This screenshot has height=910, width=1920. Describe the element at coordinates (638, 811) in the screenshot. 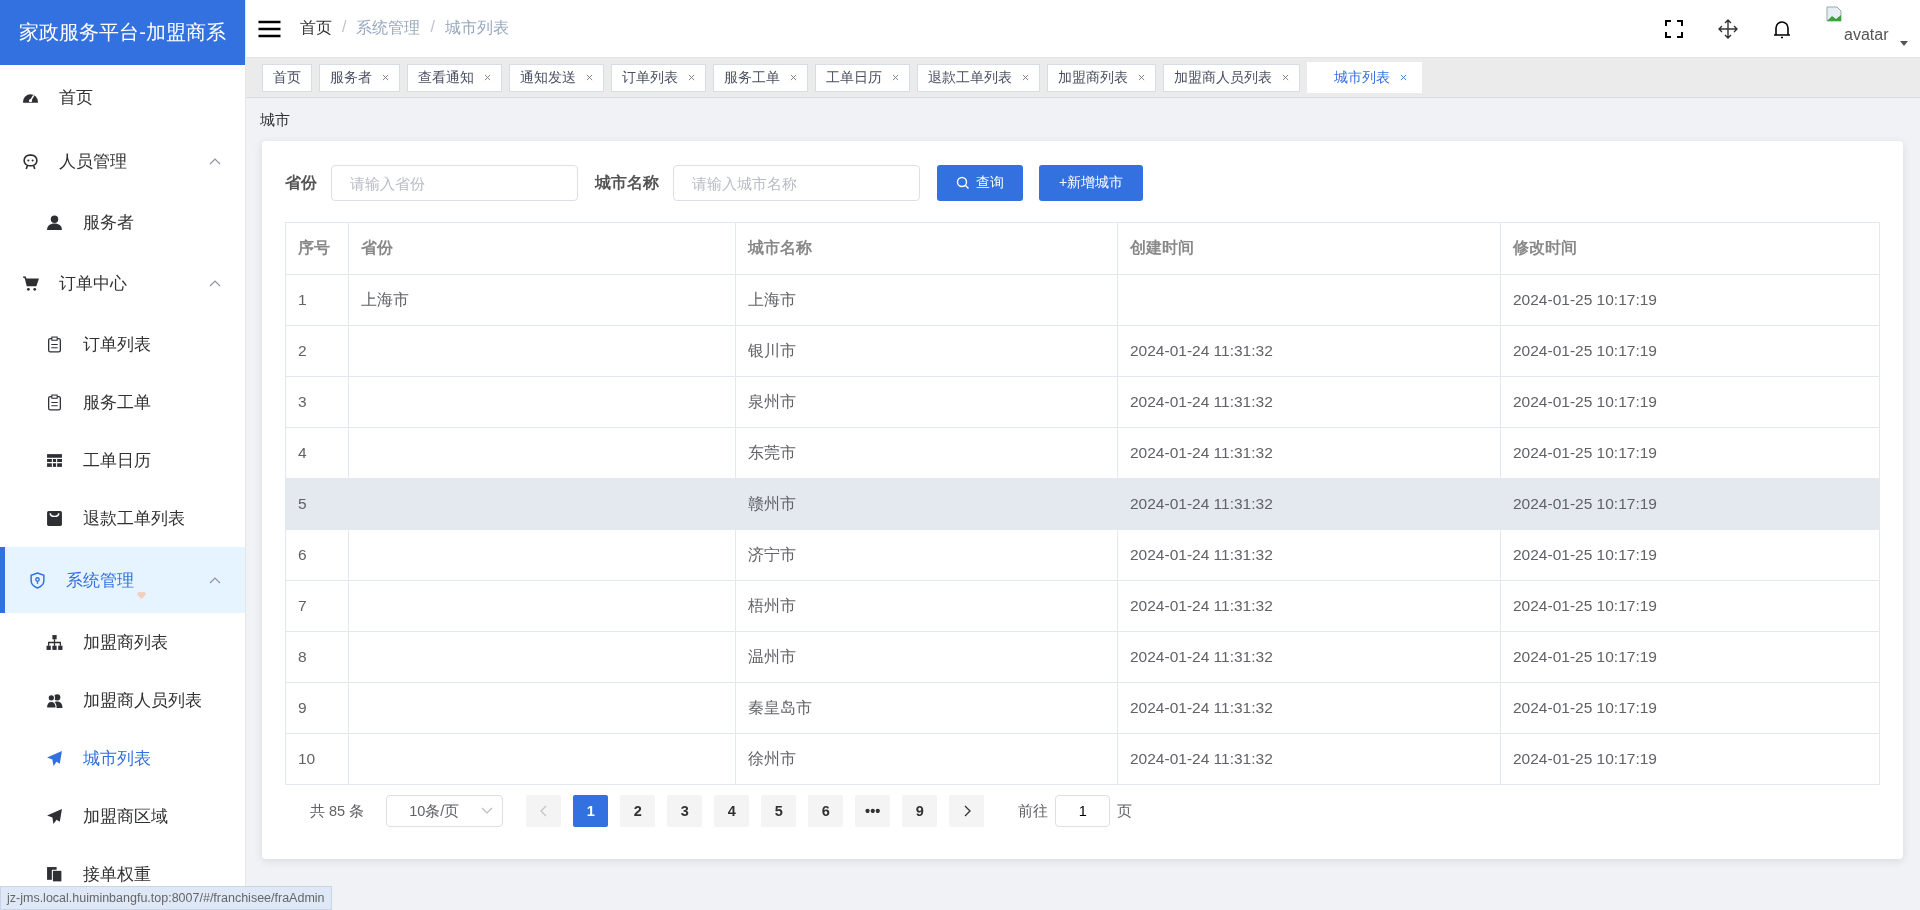

I see `page-button: 2` at that location.